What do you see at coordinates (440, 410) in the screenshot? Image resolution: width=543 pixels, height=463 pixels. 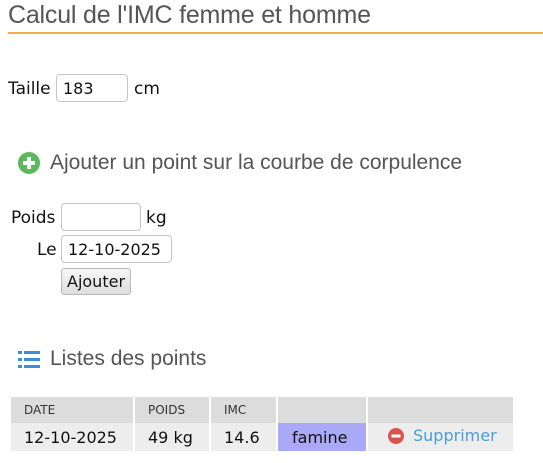 I see `column-header-actions` at bounding box center [440, 410].